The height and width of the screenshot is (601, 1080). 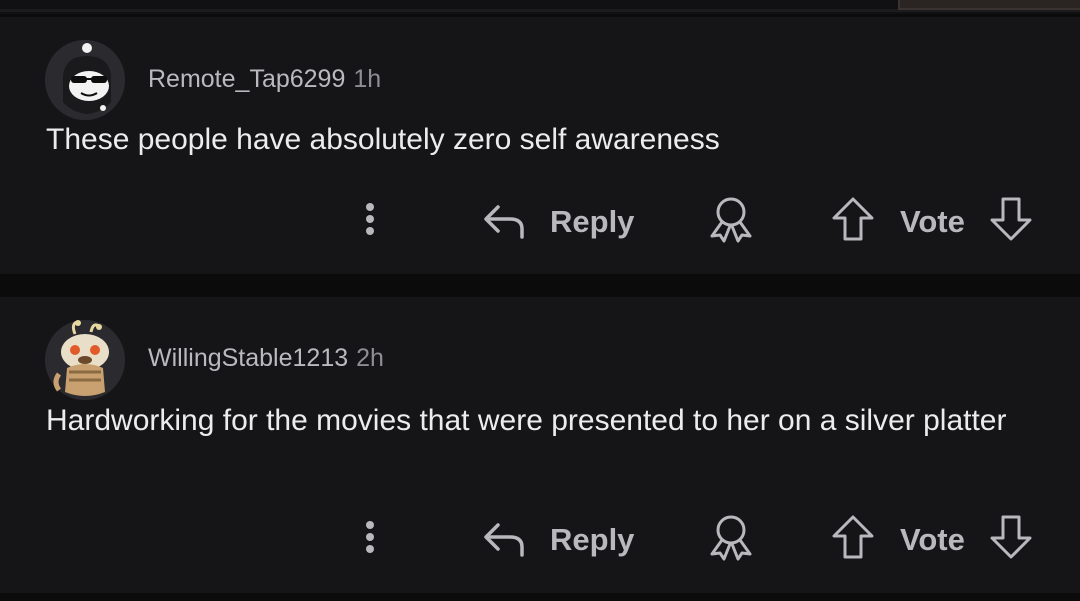 What do you see at coordinates (246, 79) in the screenshot?
I see `username: Remote_Tap6299` at bounding box center [246, 79].